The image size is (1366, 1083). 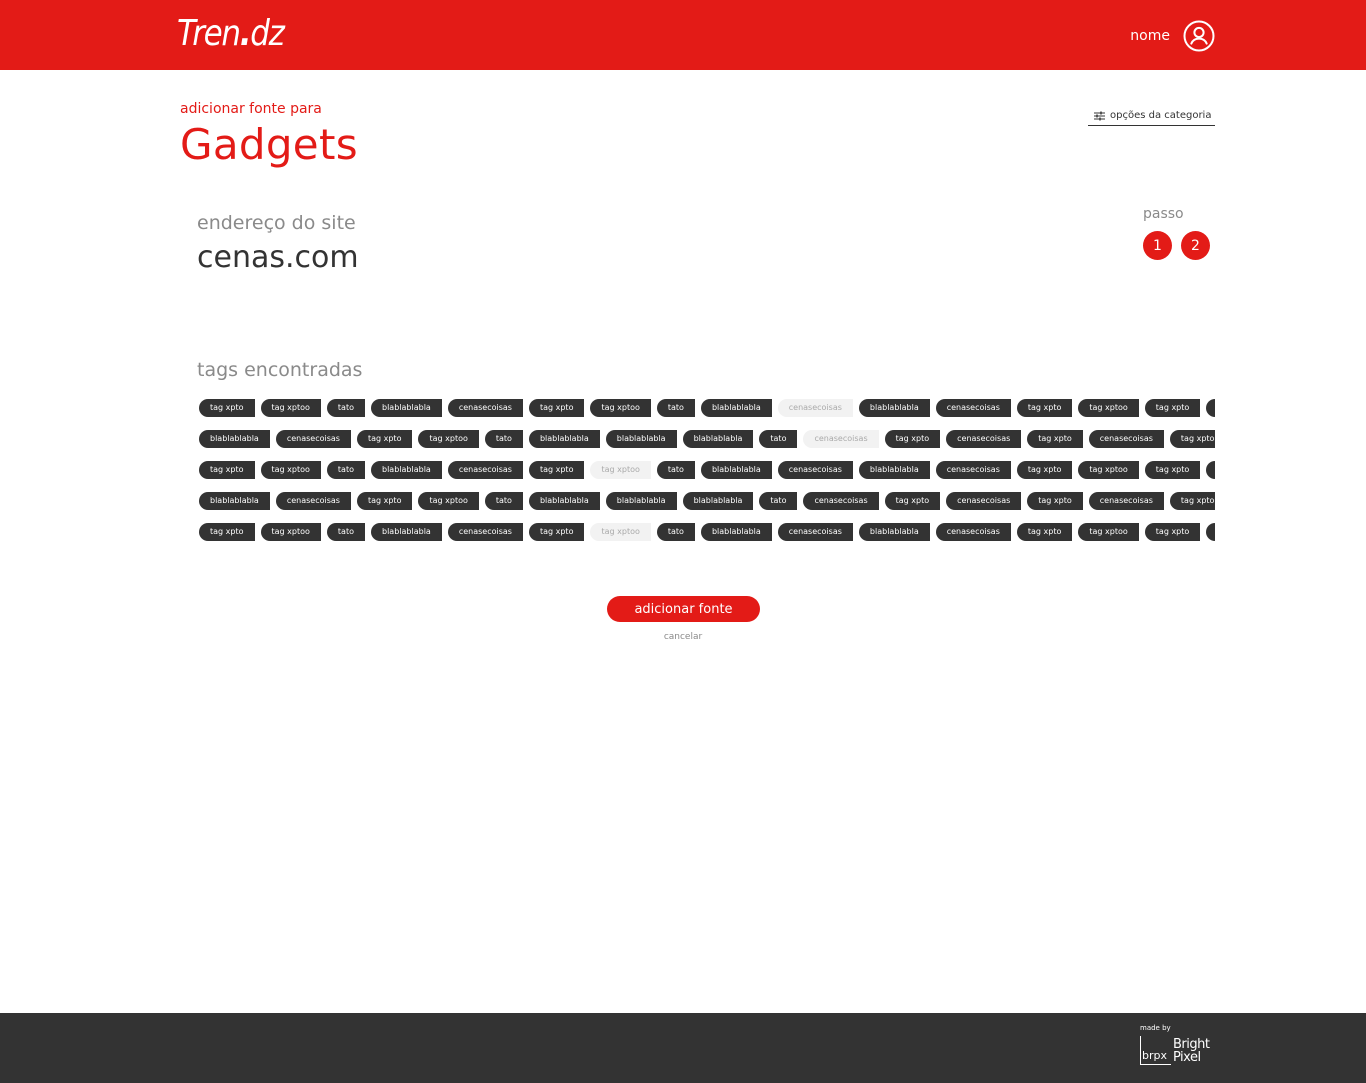 What do you see at coordinates (1099, 115) in the screenshot?
I see `sliders-icon` at bounding box center [1099, 115].